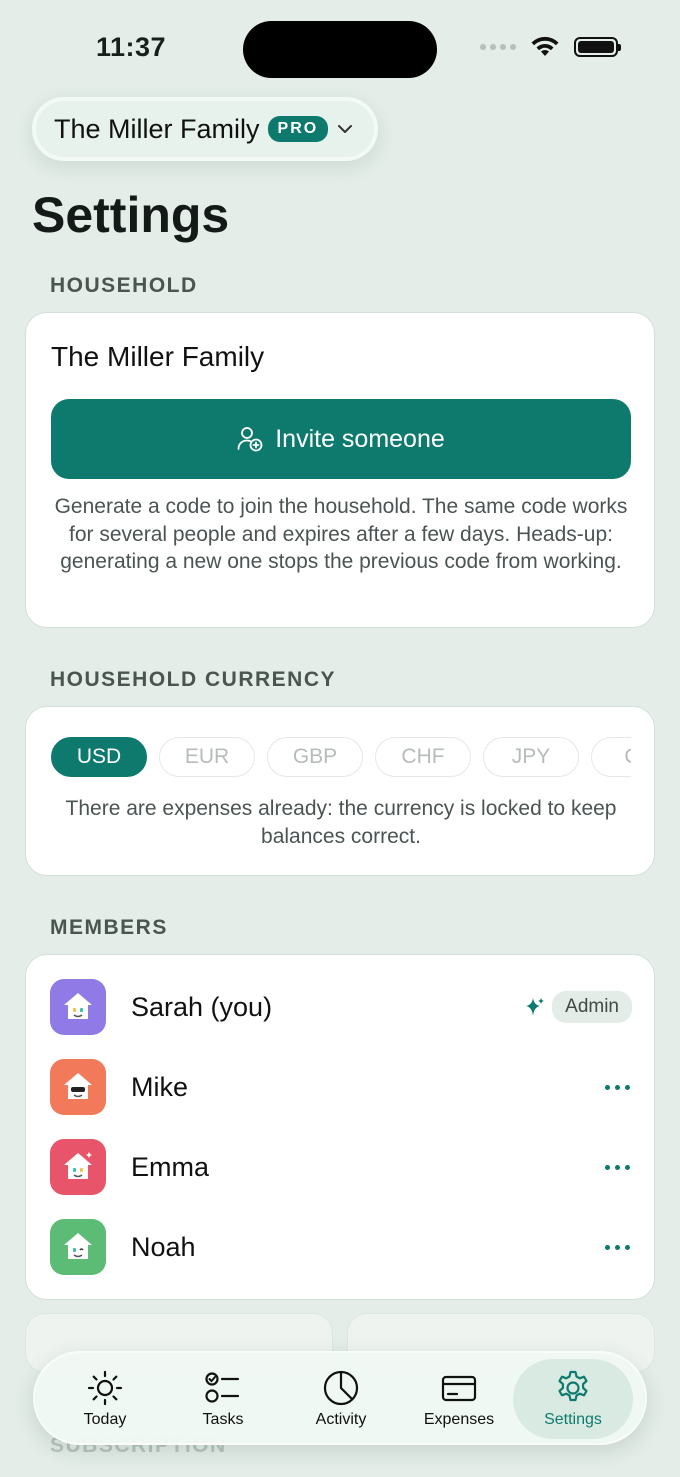 This screenshot has width=680, height=1477. I want to click on dynamic-island, so click(340, 49).